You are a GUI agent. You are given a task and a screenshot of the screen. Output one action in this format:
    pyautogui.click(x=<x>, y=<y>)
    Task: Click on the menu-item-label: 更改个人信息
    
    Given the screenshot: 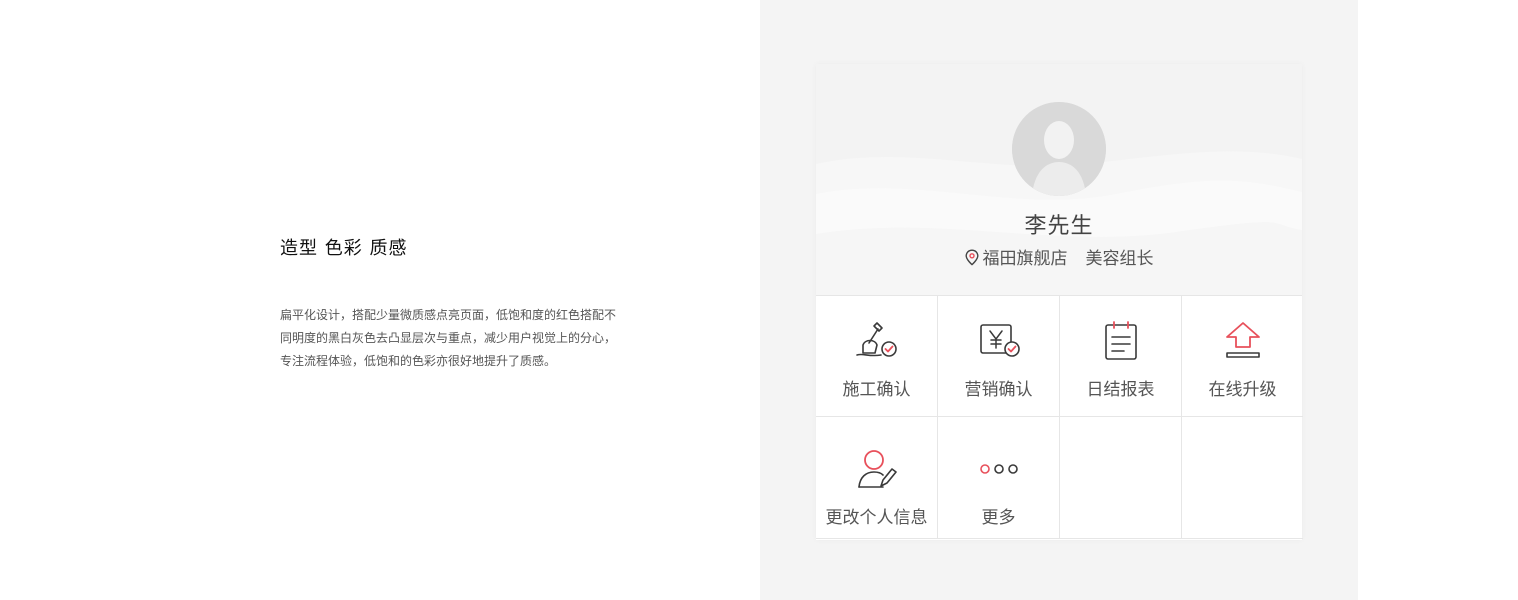 What is the action you would take?
    pyautogui.click(x=876, y=518)
    